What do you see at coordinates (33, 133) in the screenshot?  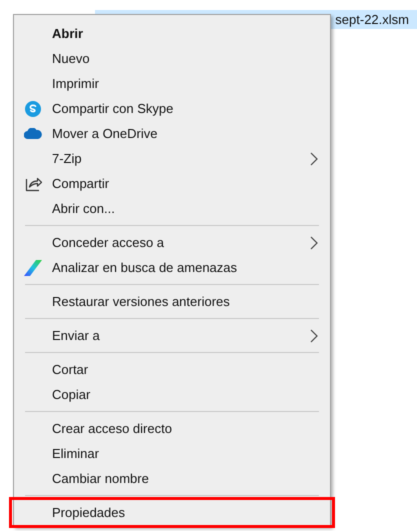 I see `cloud-icon` at bounding box center [33, 133].